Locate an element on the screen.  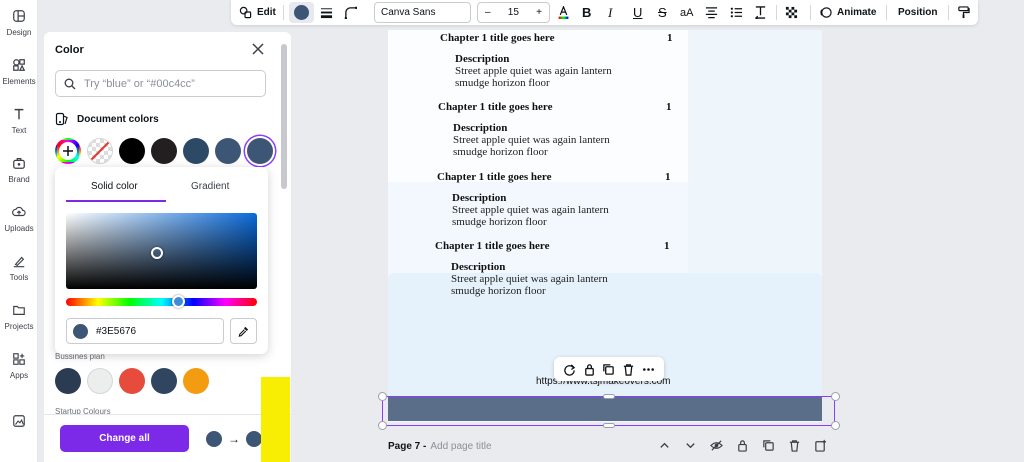
bold-button: B is located at coordinates (586, 12).